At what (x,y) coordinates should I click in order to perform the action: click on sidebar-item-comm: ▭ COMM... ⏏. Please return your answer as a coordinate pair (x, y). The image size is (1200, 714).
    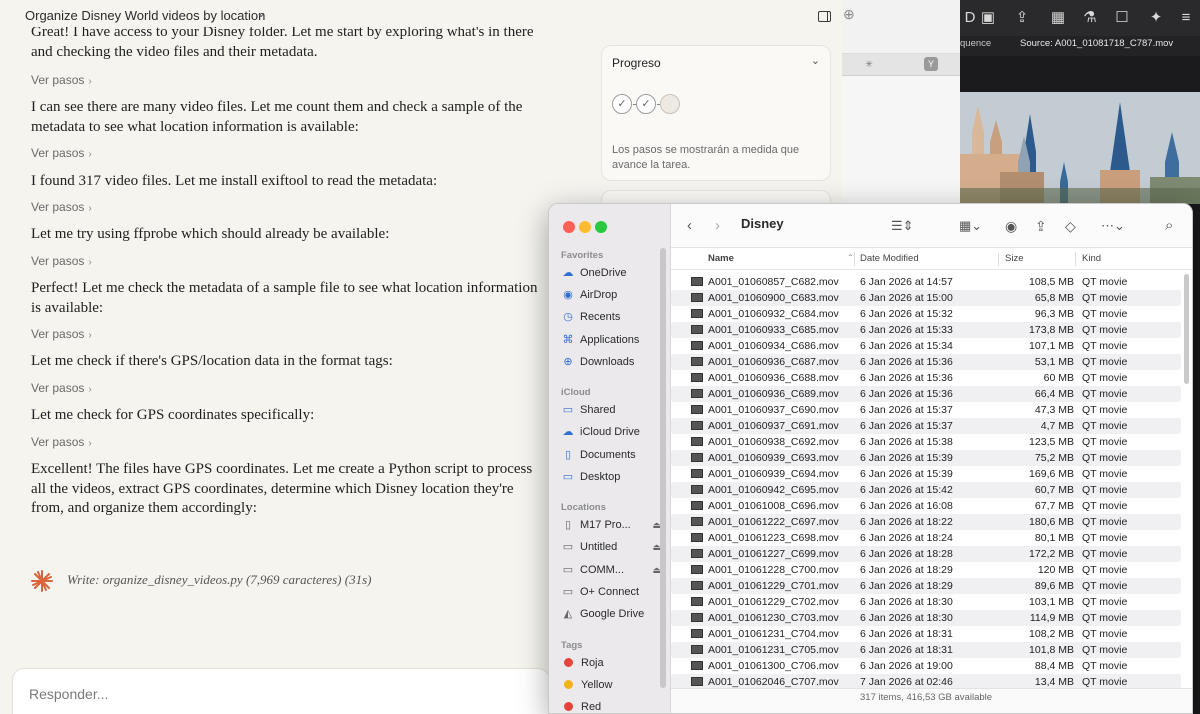
    Looking at the image, I should click on (615, 570).